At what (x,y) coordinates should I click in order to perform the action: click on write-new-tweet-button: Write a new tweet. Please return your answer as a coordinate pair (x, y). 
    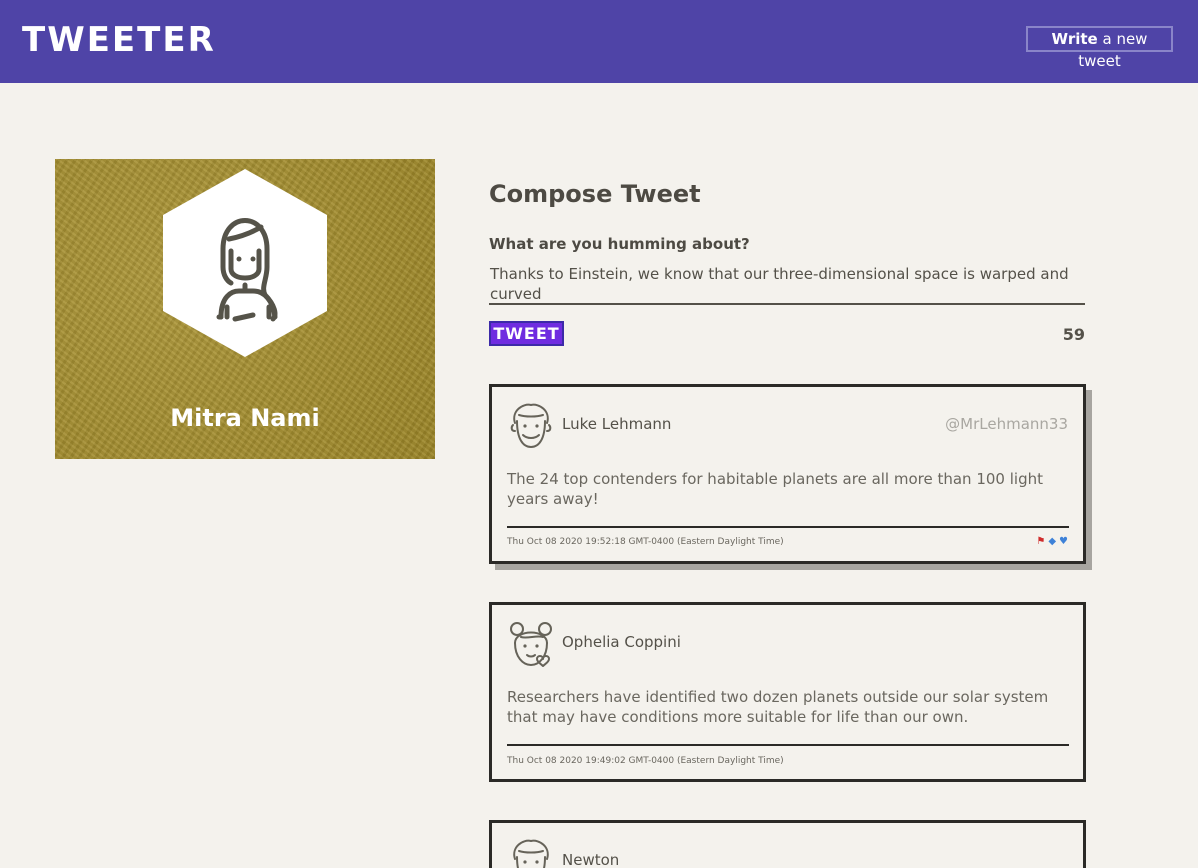
    Looking at the image, I should click on (1099, 48).